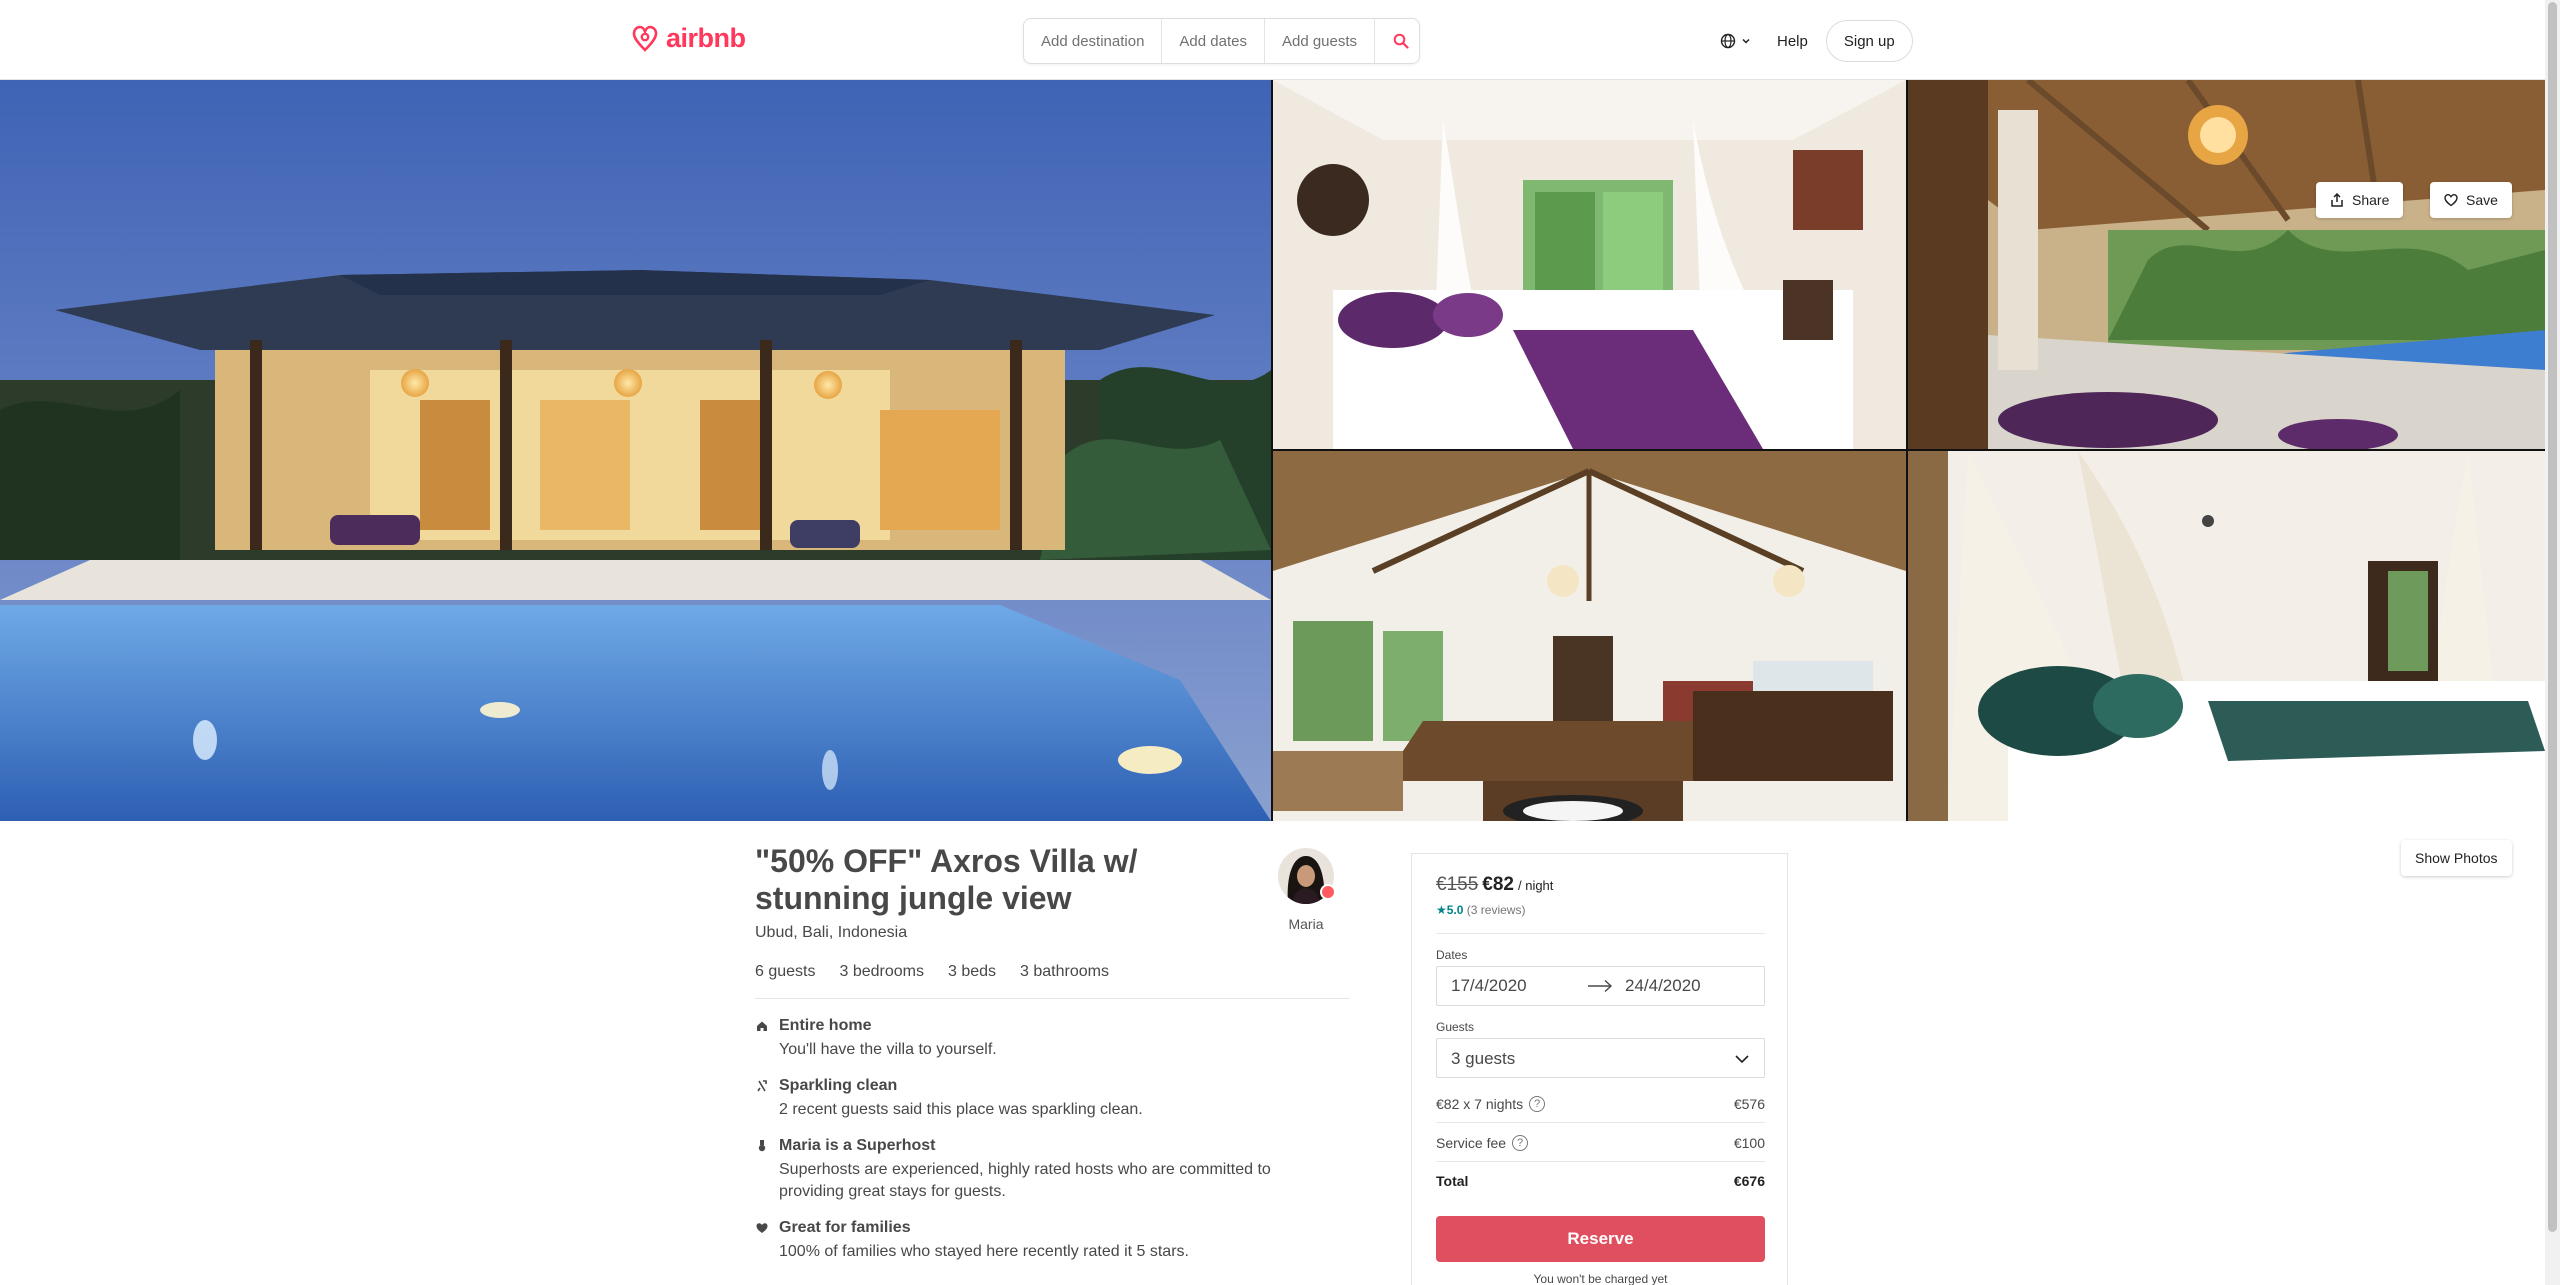  What do you see at coordinates (1663, 986) in the screenshot?
I see `check-out-date: 24/4/2020` at bounding box center [1663, 986].